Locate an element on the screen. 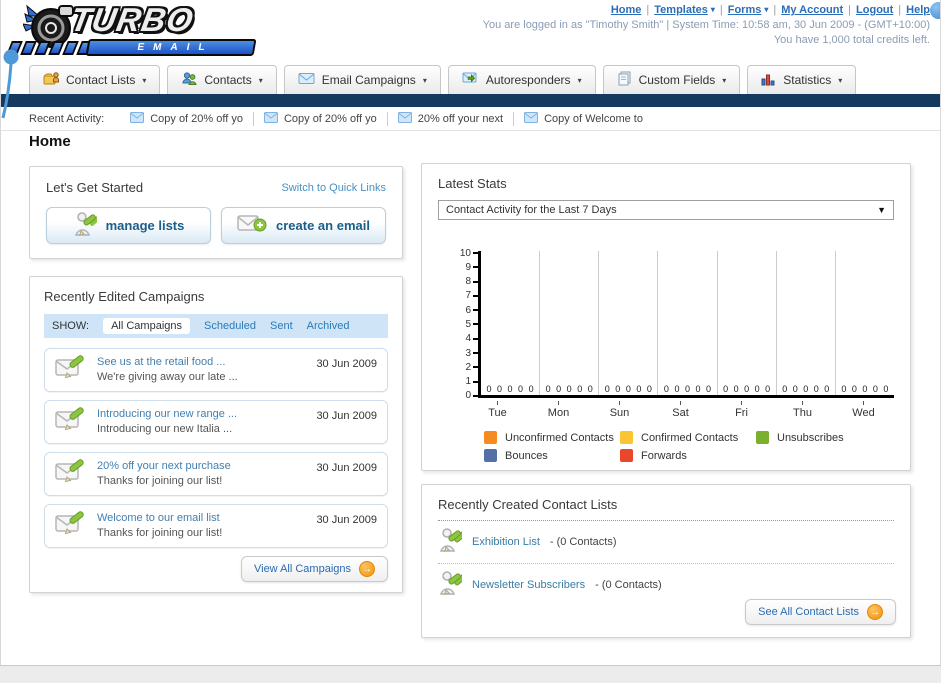 The width and height of the screenshot is (941, 683). latest-stats-title: Latest Stats is located at coordinates (472, 183).